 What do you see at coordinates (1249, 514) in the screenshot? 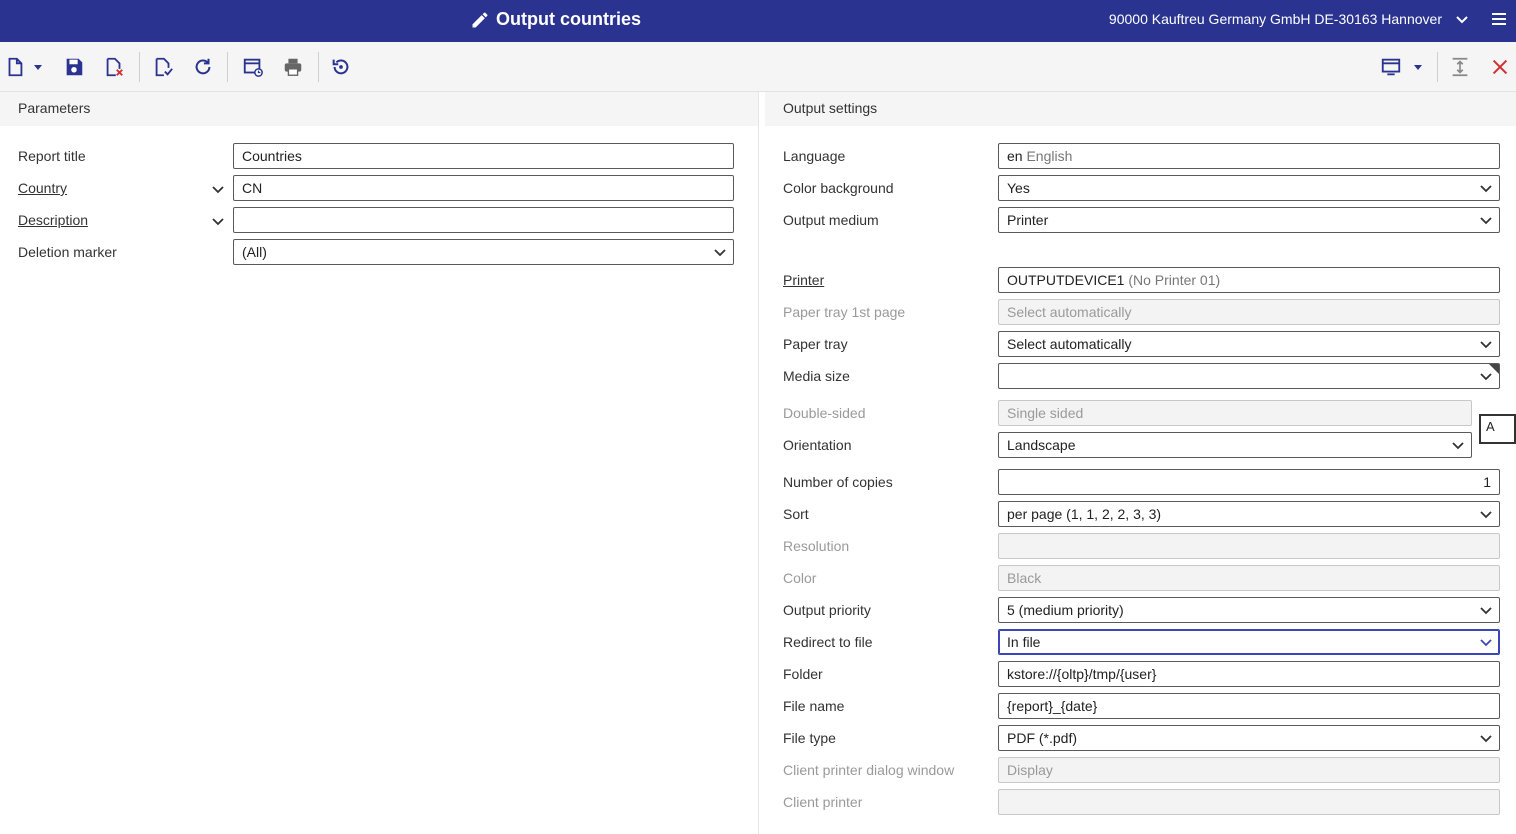
I see `sort-select: per page (1, 1, 2, 2, 3, 3)` at bounding box center [1249, 514].